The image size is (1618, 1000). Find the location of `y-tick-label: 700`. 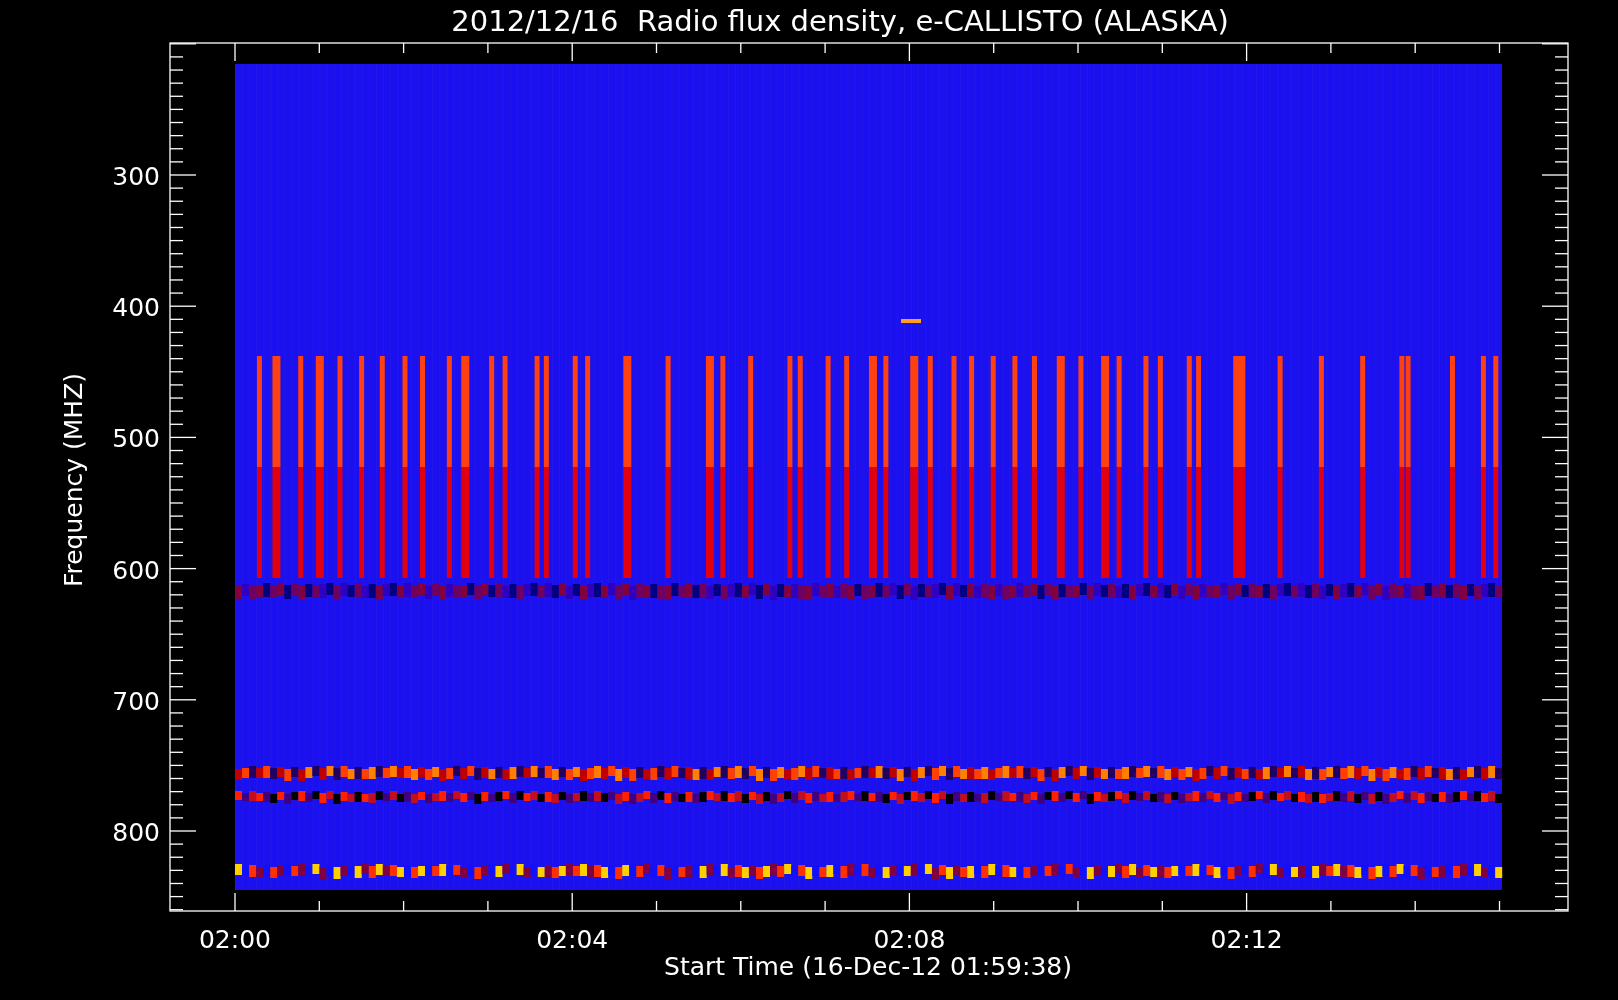

y-tick-label: 700 is located at coordinates (136, 701).